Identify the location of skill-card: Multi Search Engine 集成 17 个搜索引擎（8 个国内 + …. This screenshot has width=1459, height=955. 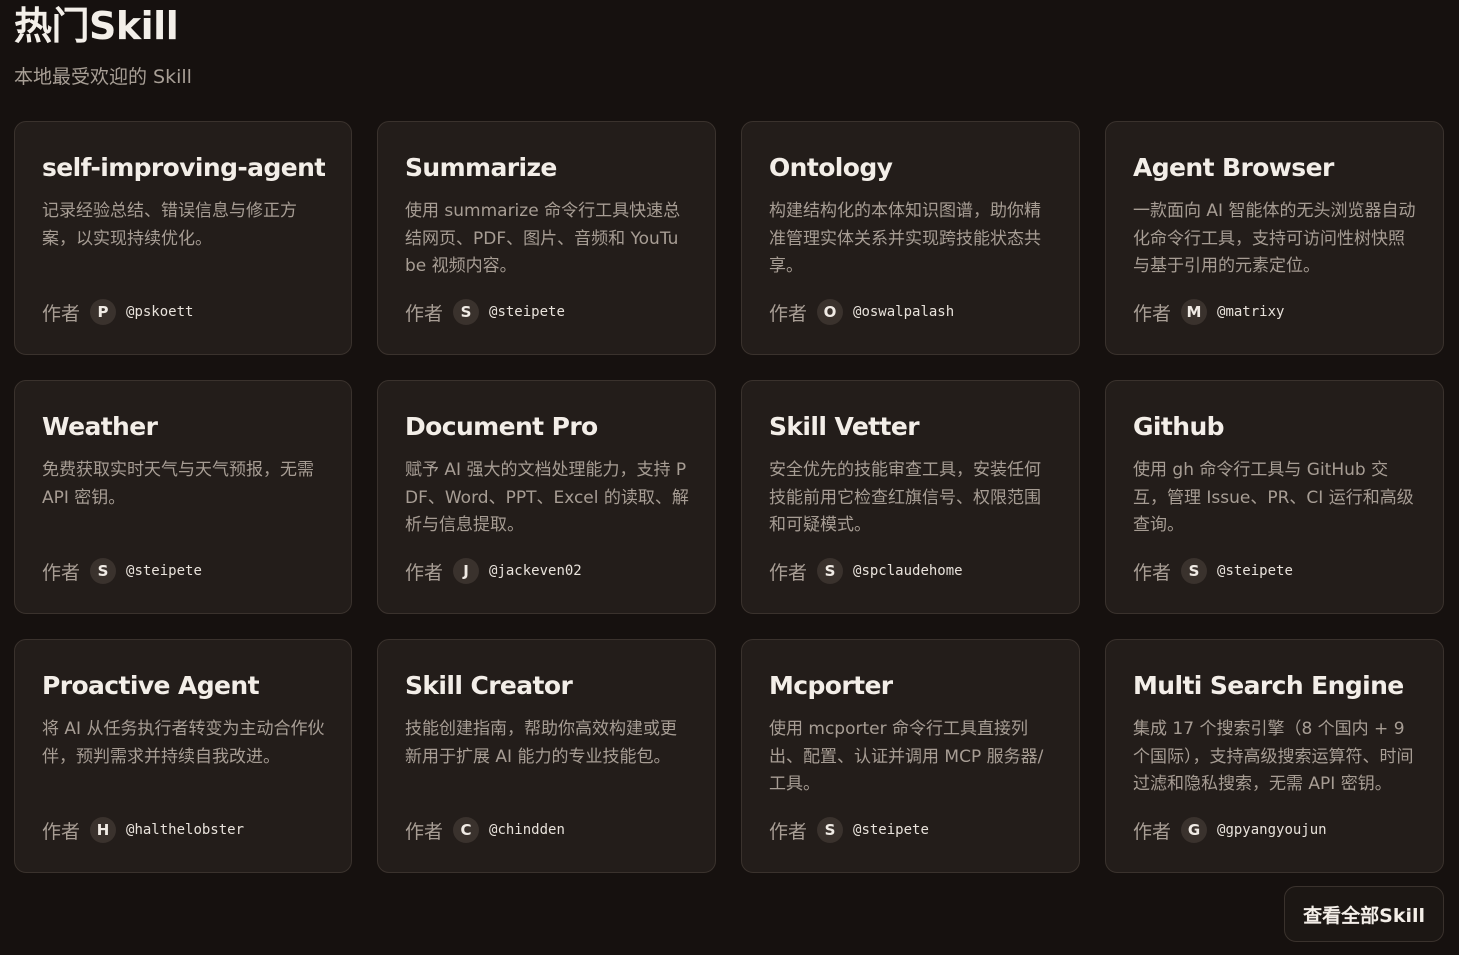
(1274, 756).